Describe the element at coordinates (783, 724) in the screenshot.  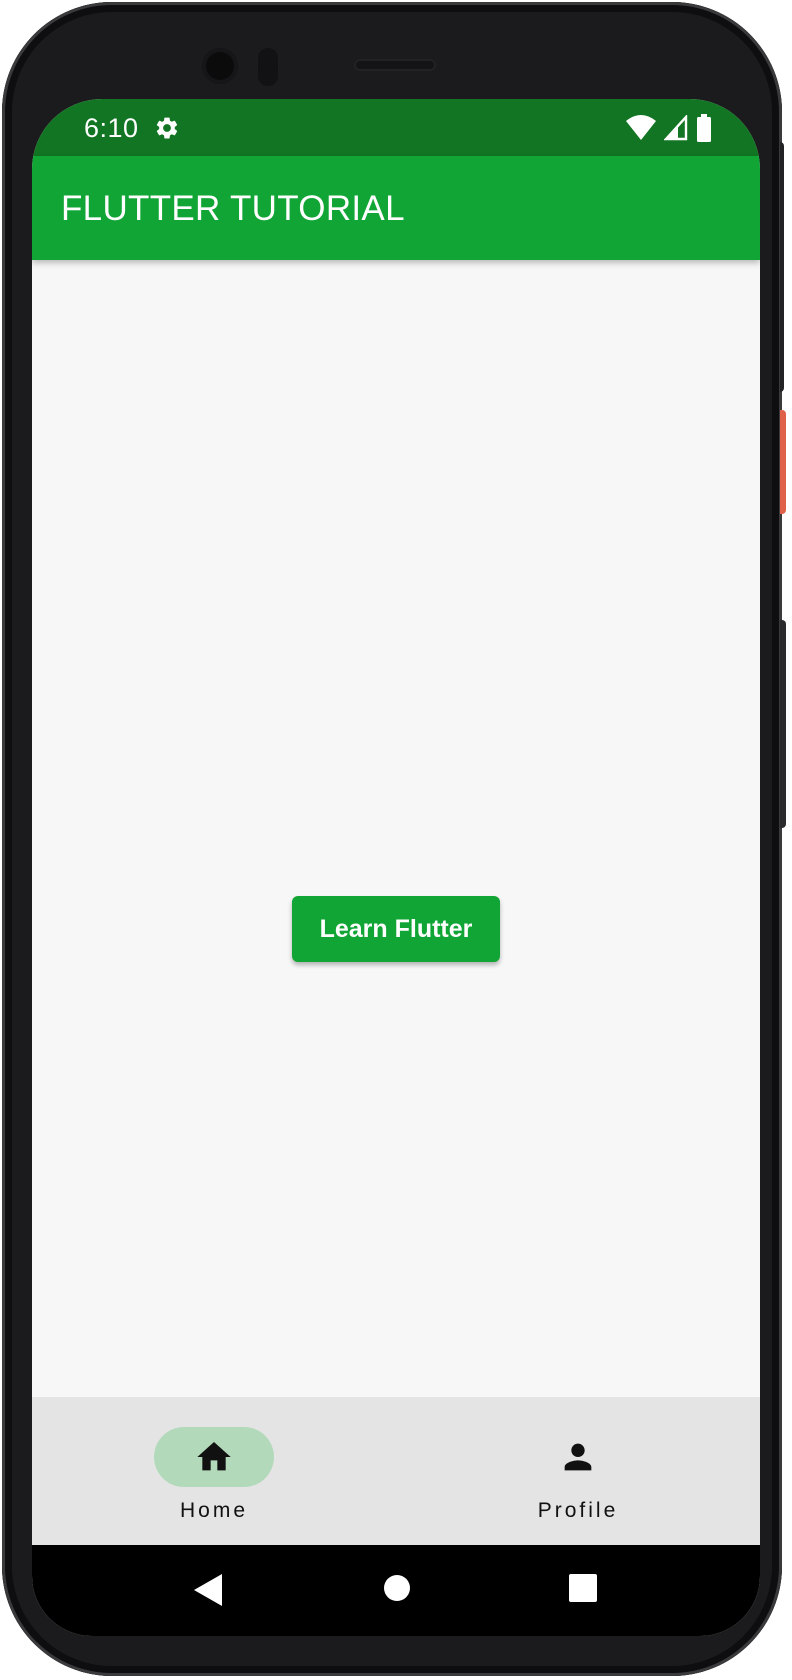
I see `volume-button` at that location.